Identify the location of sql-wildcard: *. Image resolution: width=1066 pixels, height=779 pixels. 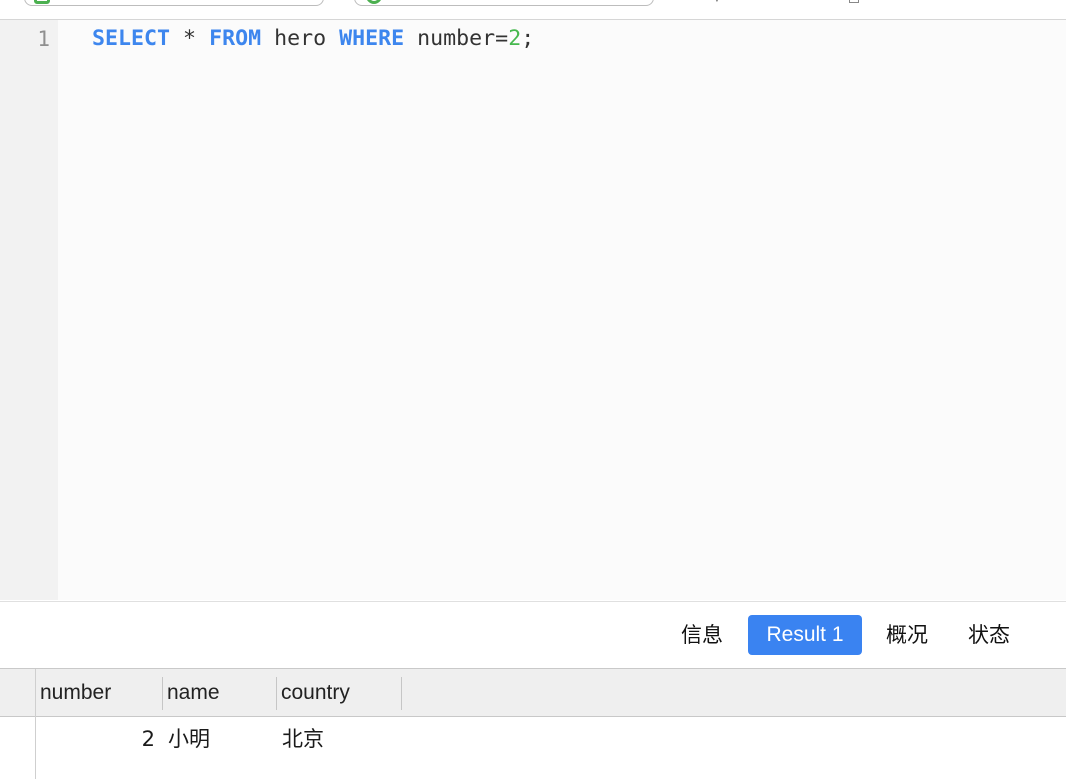
(190, 38).